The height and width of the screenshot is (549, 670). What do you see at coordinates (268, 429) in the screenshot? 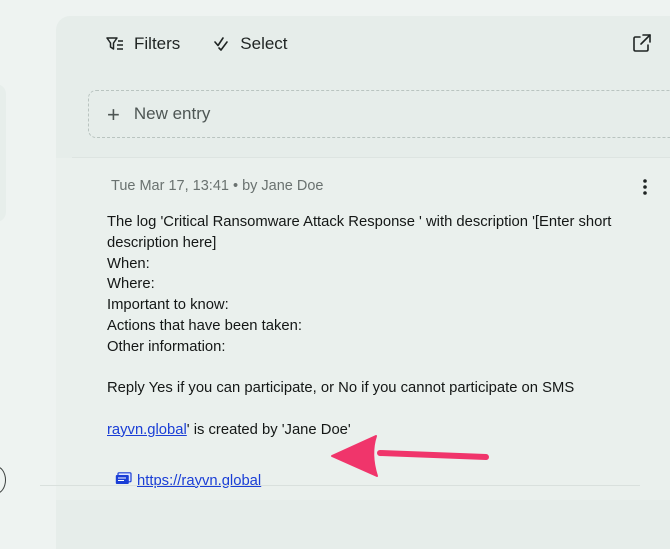
I see `created-by-text: ' is created by 'Jane Doe'` at bounding box center [268, 429].